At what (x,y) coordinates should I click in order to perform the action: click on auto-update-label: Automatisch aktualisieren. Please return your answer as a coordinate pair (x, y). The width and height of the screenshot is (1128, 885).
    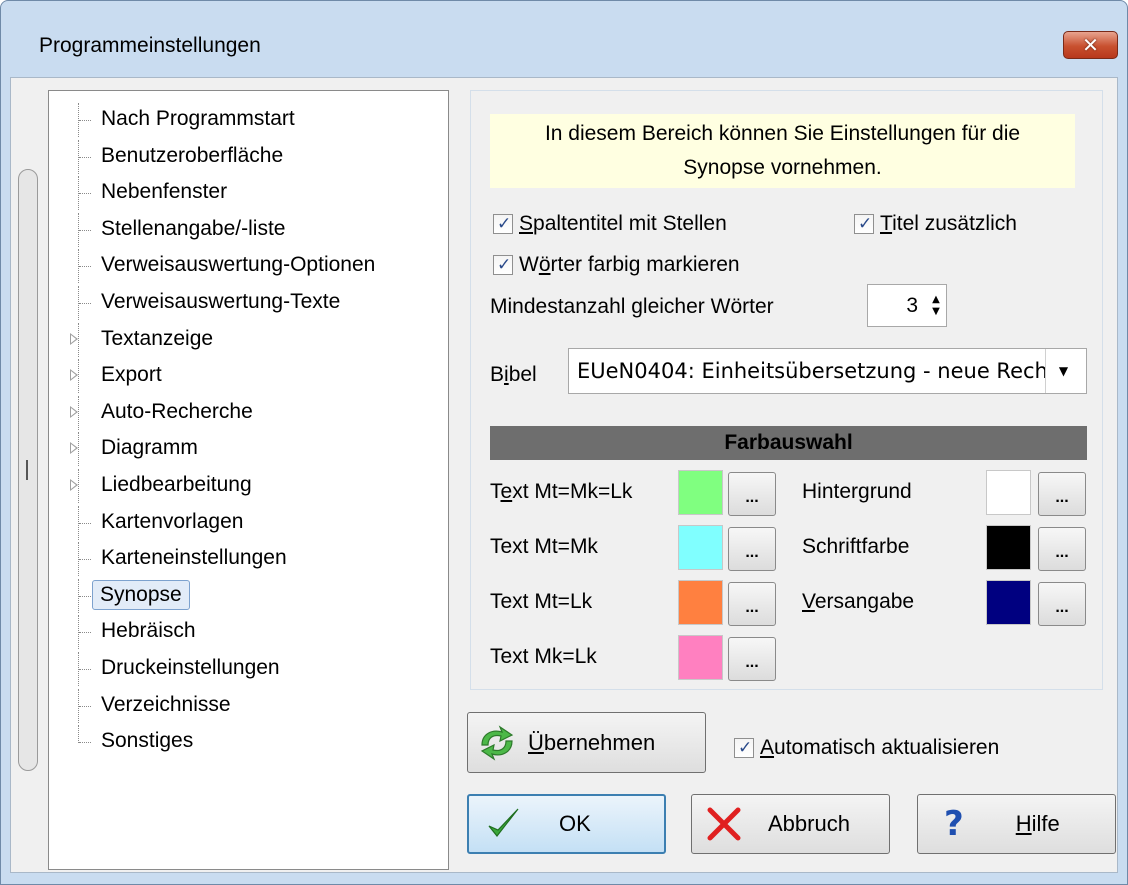
    Looking at the image, I should click on (880, 747).